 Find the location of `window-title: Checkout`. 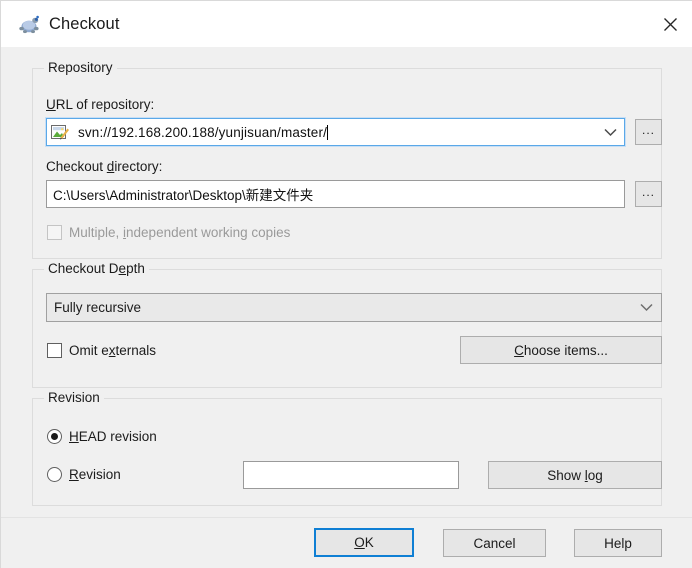

window-title: Checkout is located at coordinates (84, 23).